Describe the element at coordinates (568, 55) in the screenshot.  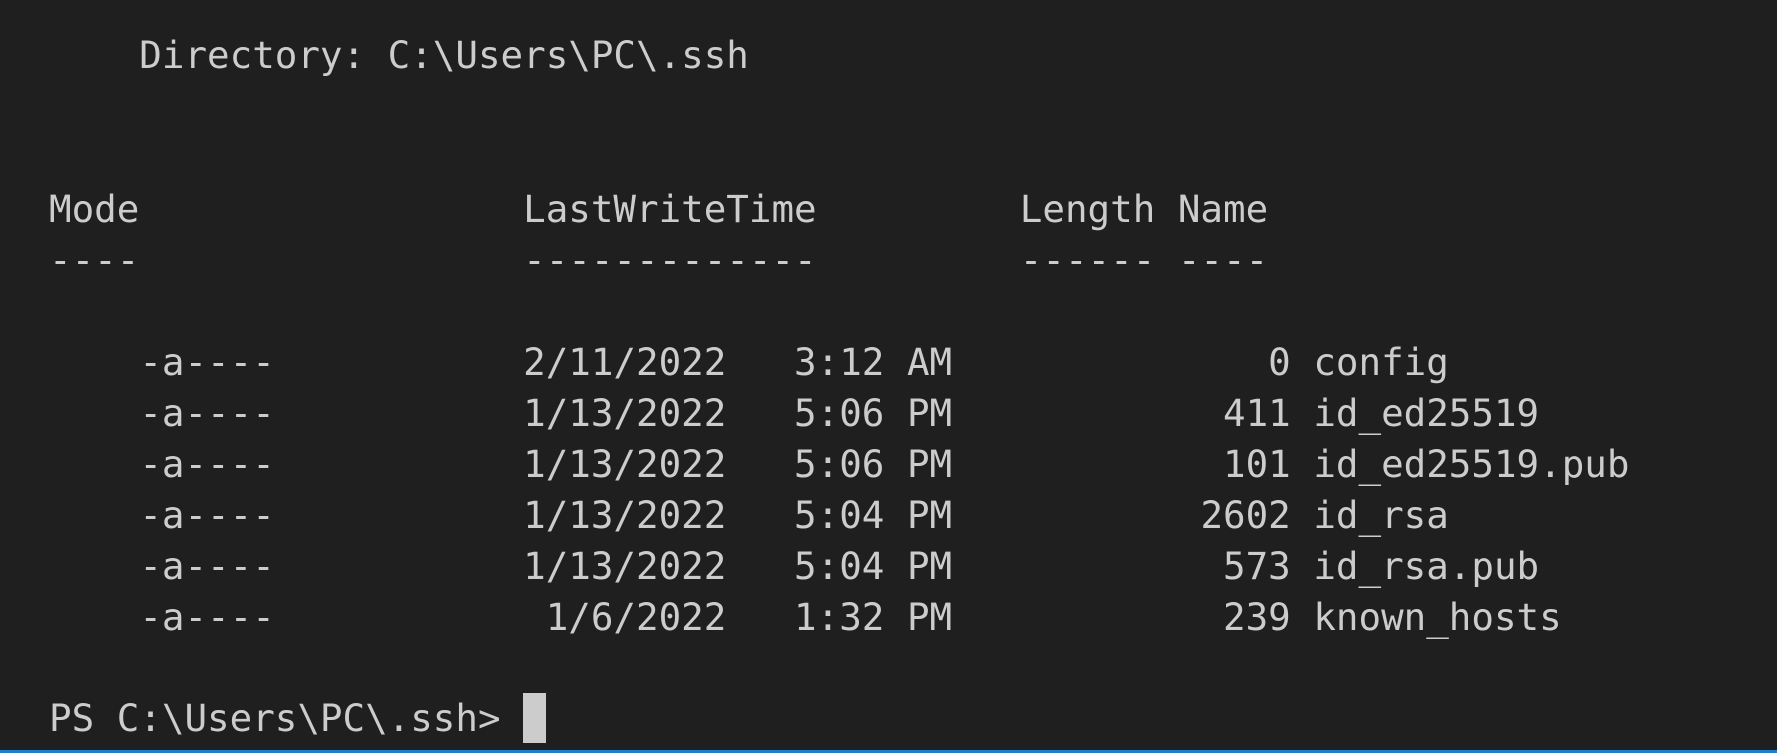
I see `directory-path: C:\Users\PC\.ssh` at that location.